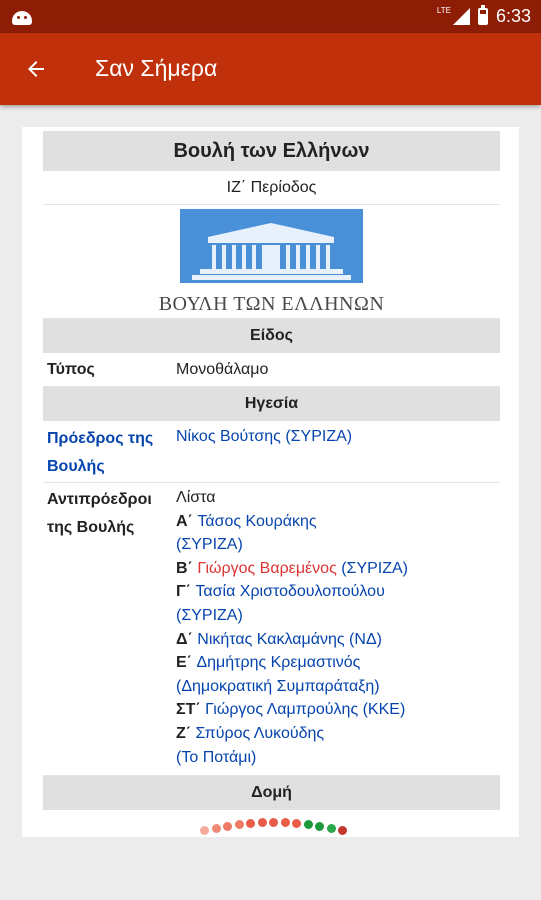 The height and width of the screenshot is (900, 541). What do you see at coordinates (109, 453) in the screenshot?
I see `president-label-link: Πρόεδρος της Βουλής` at bounding box center [109, 453].